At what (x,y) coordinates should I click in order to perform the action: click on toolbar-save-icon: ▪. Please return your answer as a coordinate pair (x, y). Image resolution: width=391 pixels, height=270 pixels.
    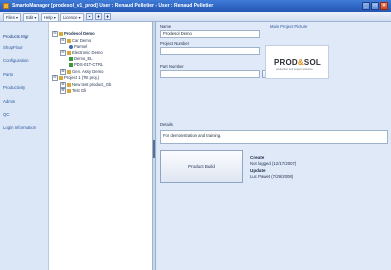
    Looking at the image, I should click on (89, 16).